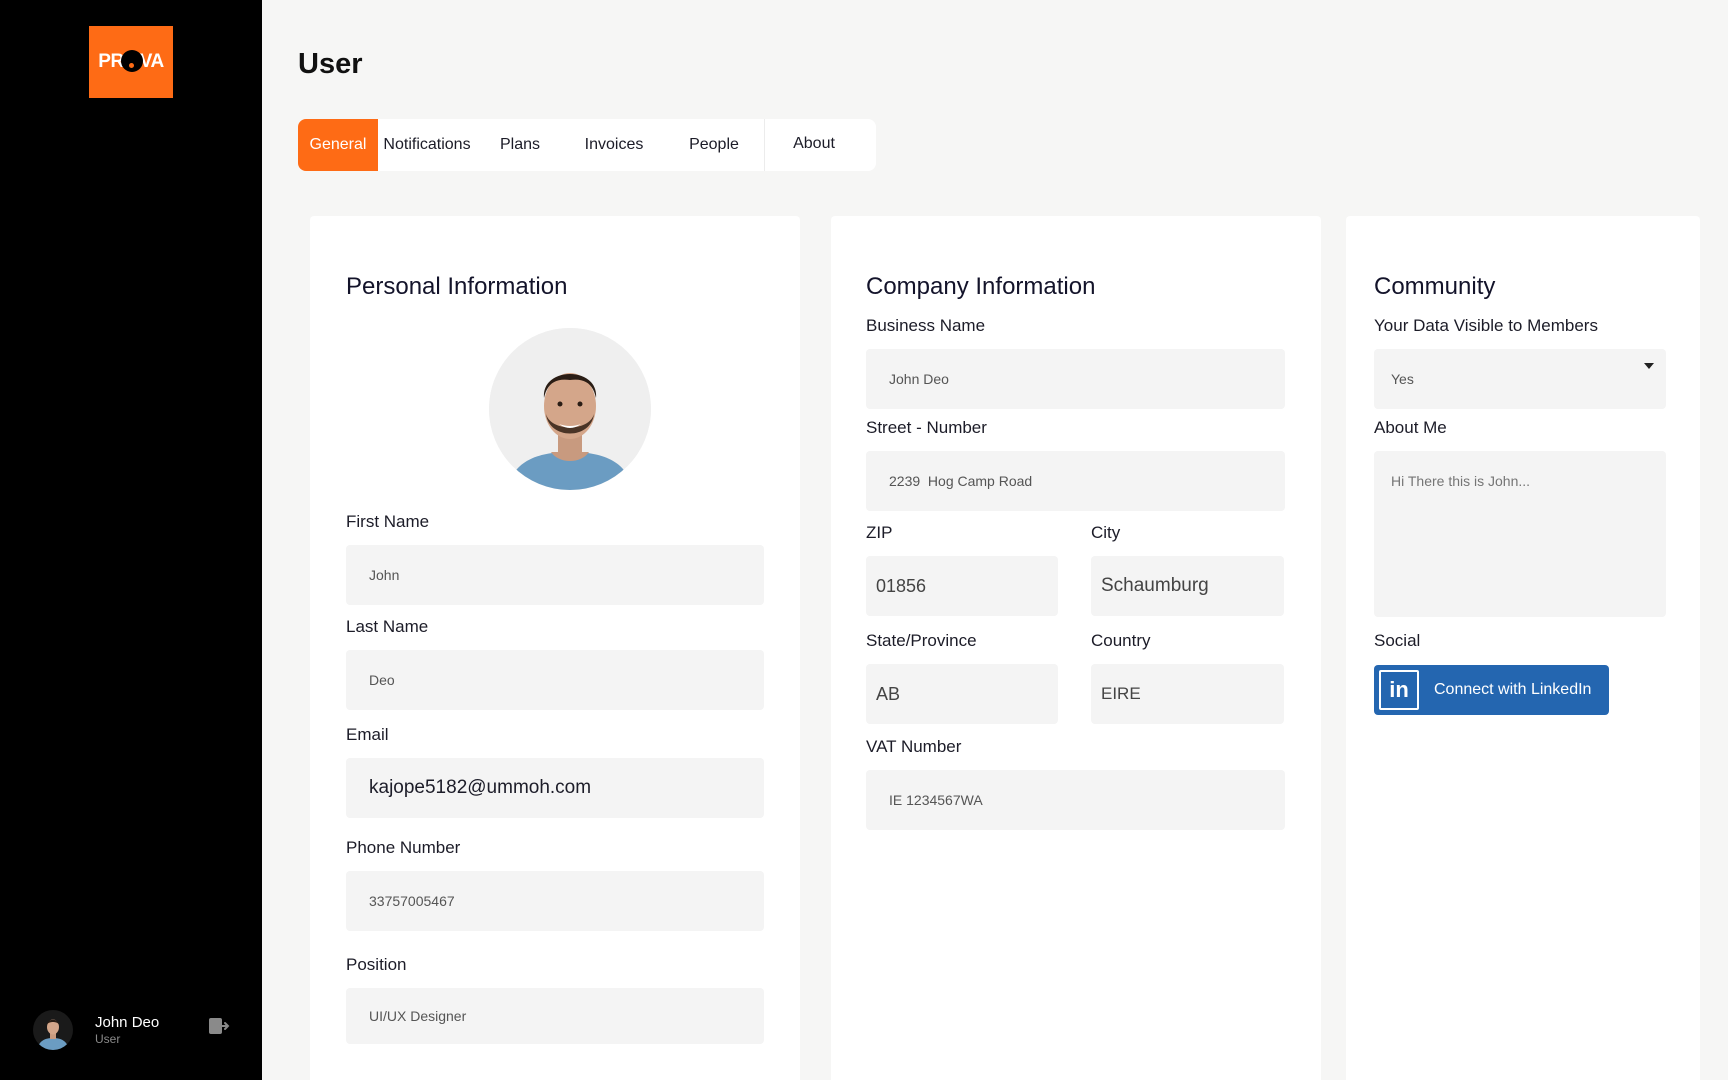 The height and width of the screenshot is (1080, 1728). What do you see at coordinates (338, 145) in the screenshot?
I see `tab-general: General` at bounding box center [338, 145].